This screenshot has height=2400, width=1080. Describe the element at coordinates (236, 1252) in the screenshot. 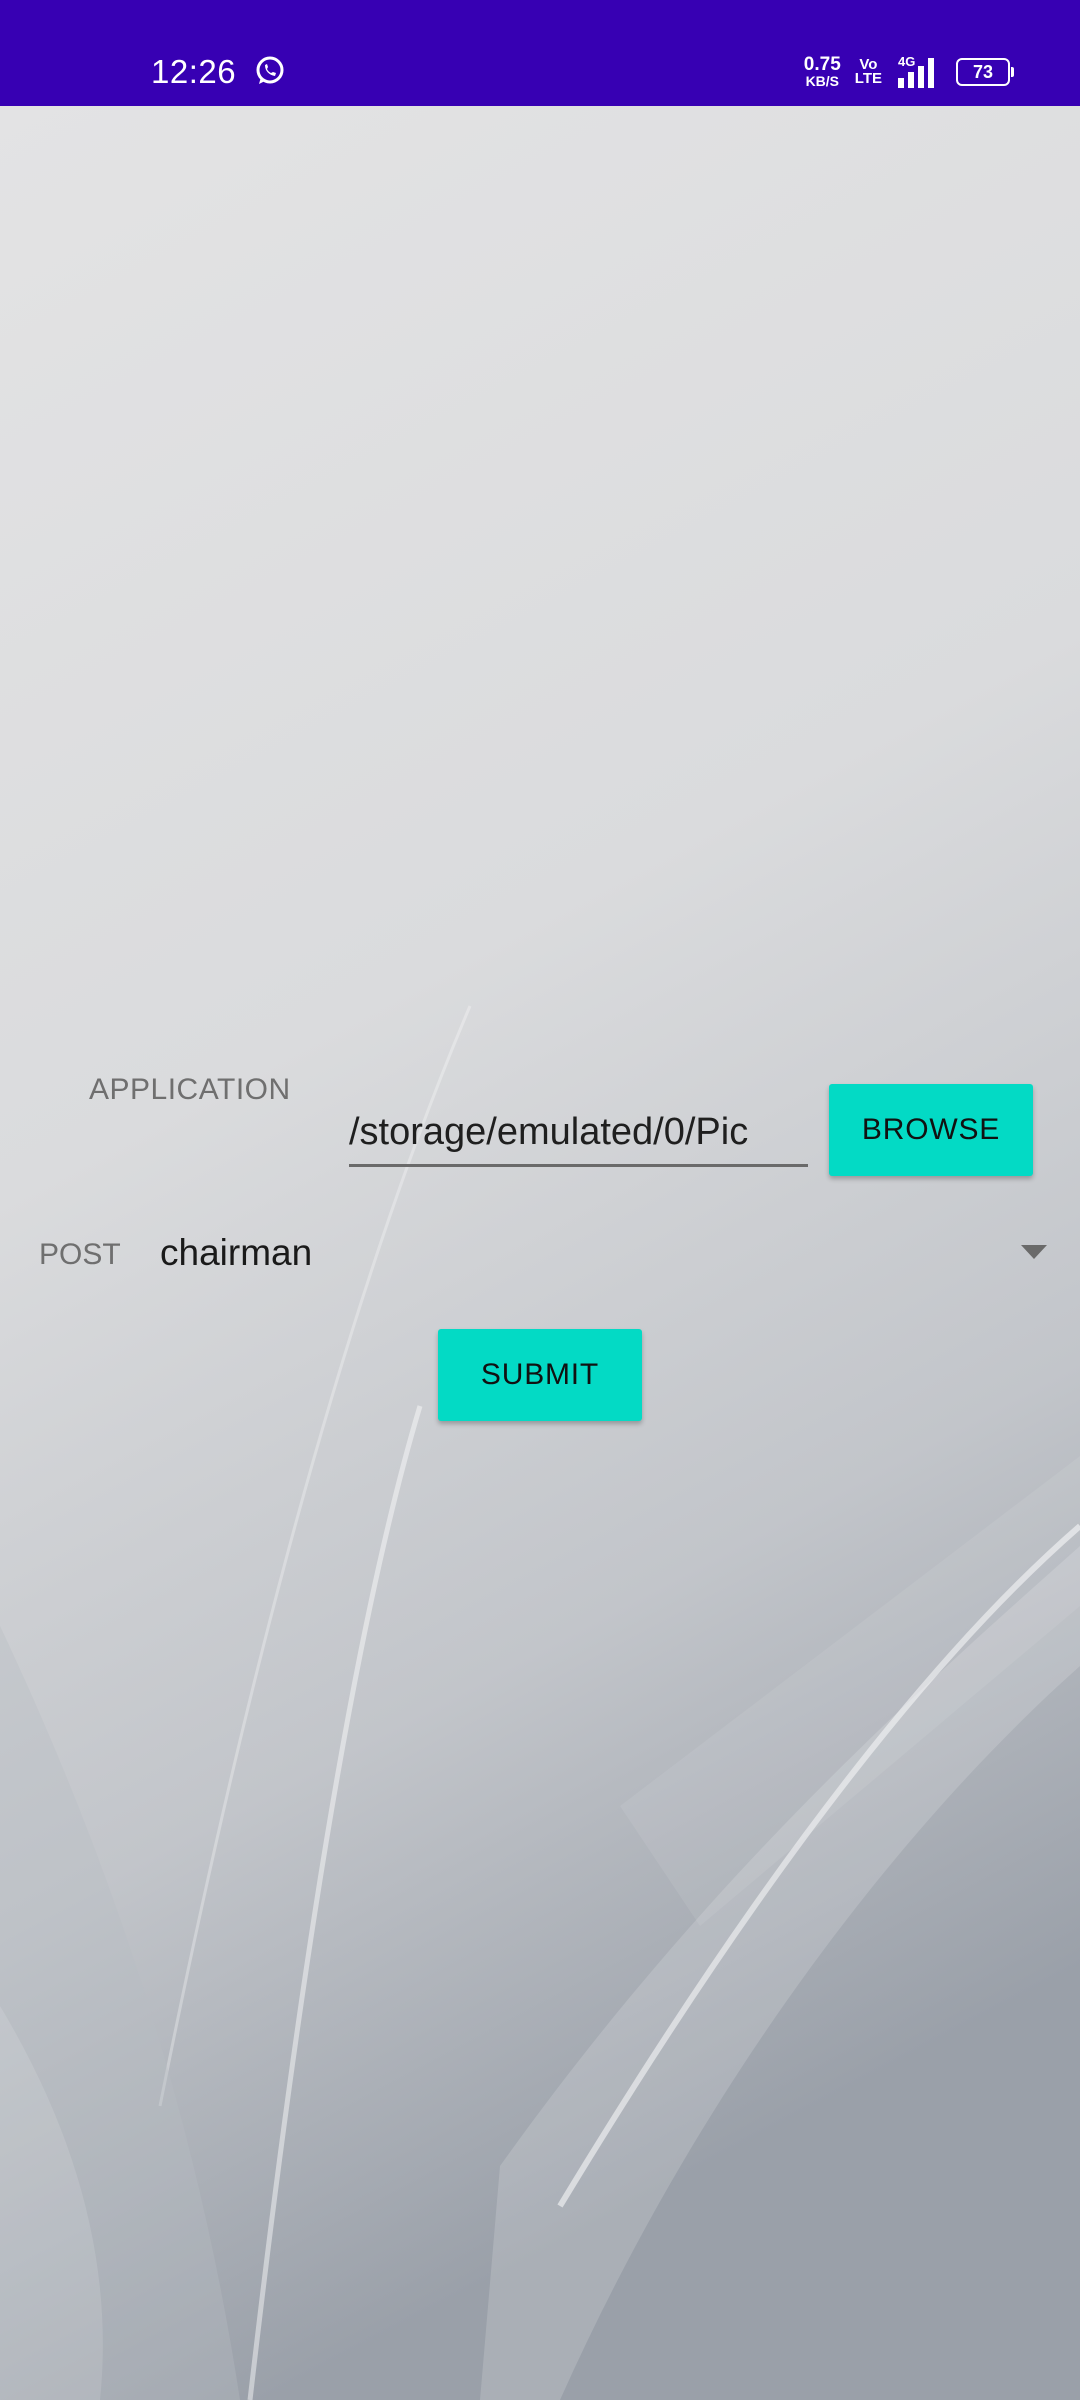

I see `post-selected-value: chairman` at that location.